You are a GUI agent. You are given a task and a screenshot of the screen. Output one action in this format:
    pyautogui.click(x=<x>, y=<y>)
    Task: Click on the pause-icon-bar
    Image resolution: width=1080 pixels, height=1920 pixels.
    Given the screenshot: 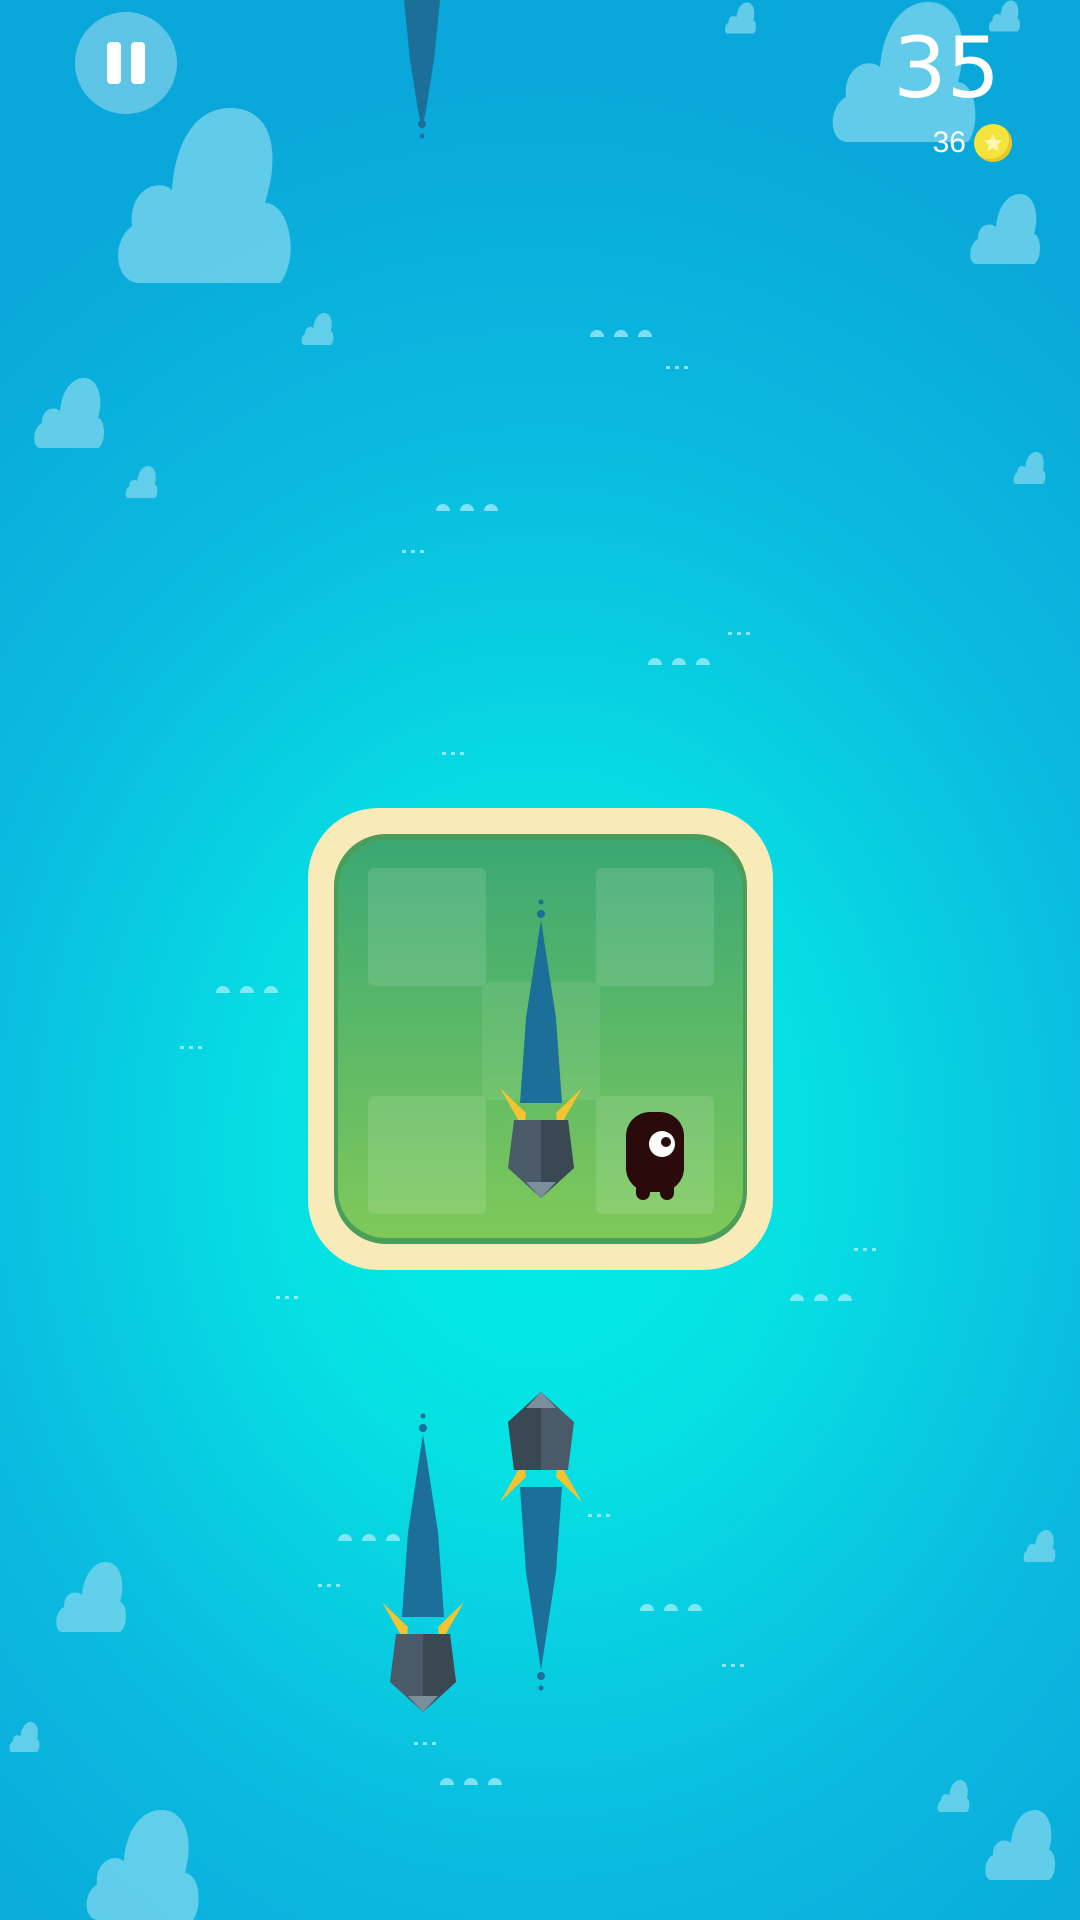 What is the action you would take?
    pyautogui.click(x=138, y=63)
    